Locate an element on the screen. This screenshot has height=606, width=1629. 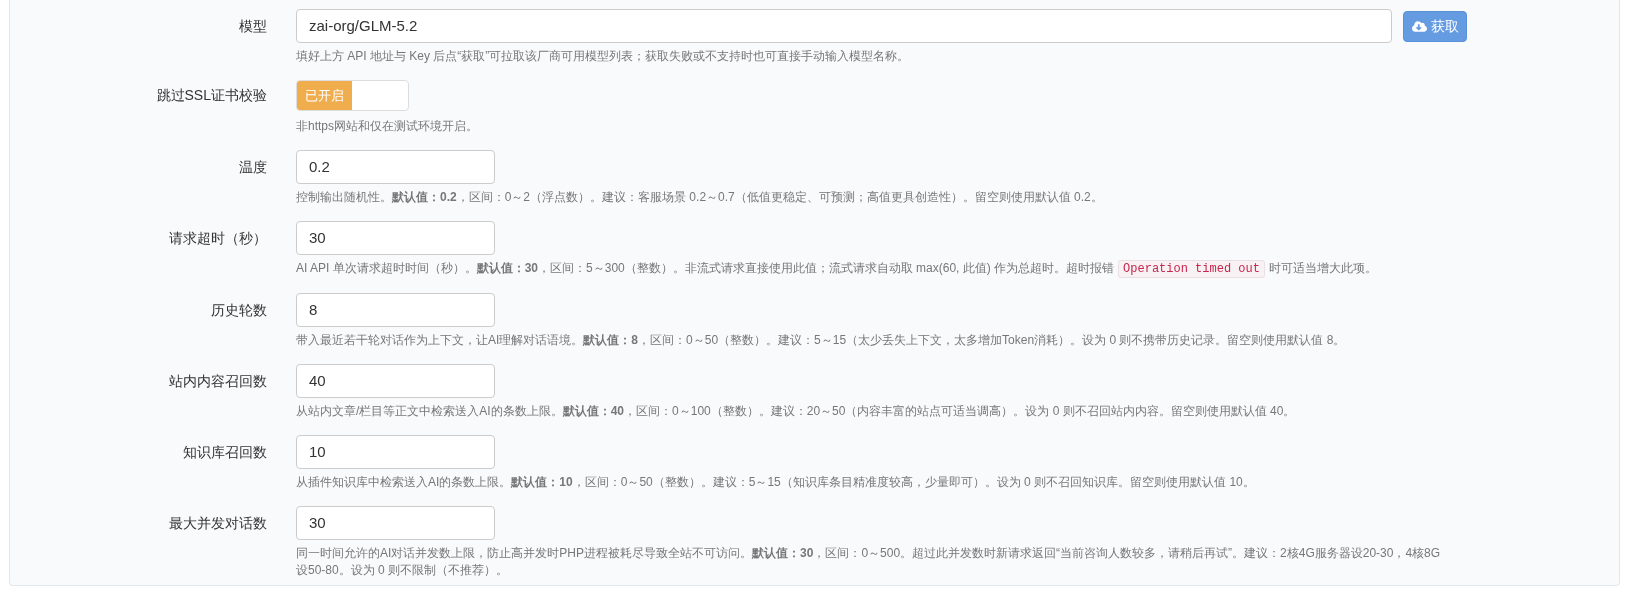
field-label: 温度 is located at coordinates (253, 167).